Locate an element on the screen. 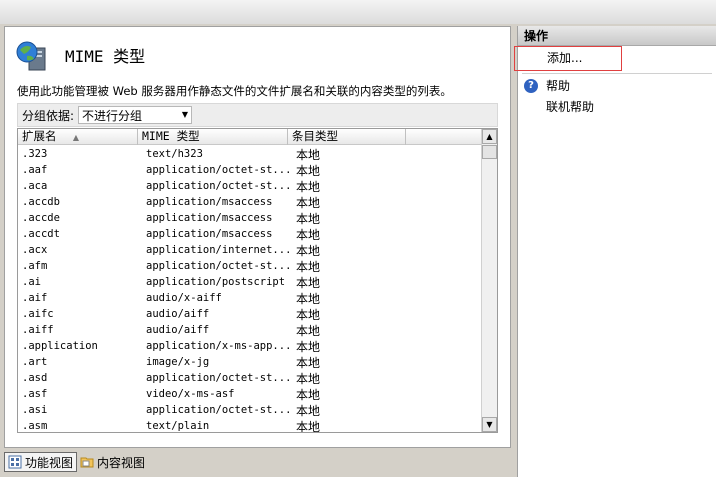 This screenshot has width=716, height=477. column-header-extension: 扩展名 ▲ is located at coordinates (78, 137).